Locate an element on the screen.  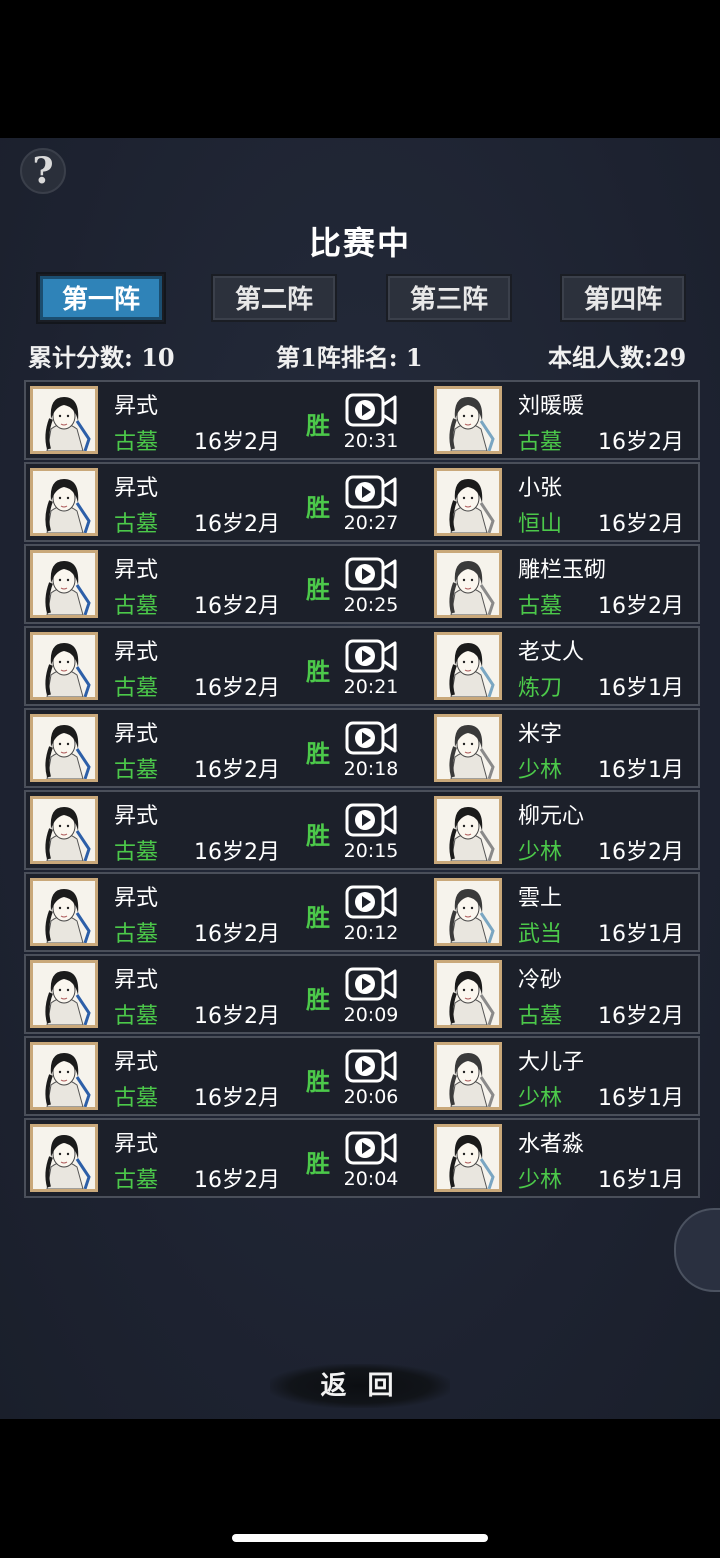
tab-round-4: 第四阵 is located at coordinates (623, 298).